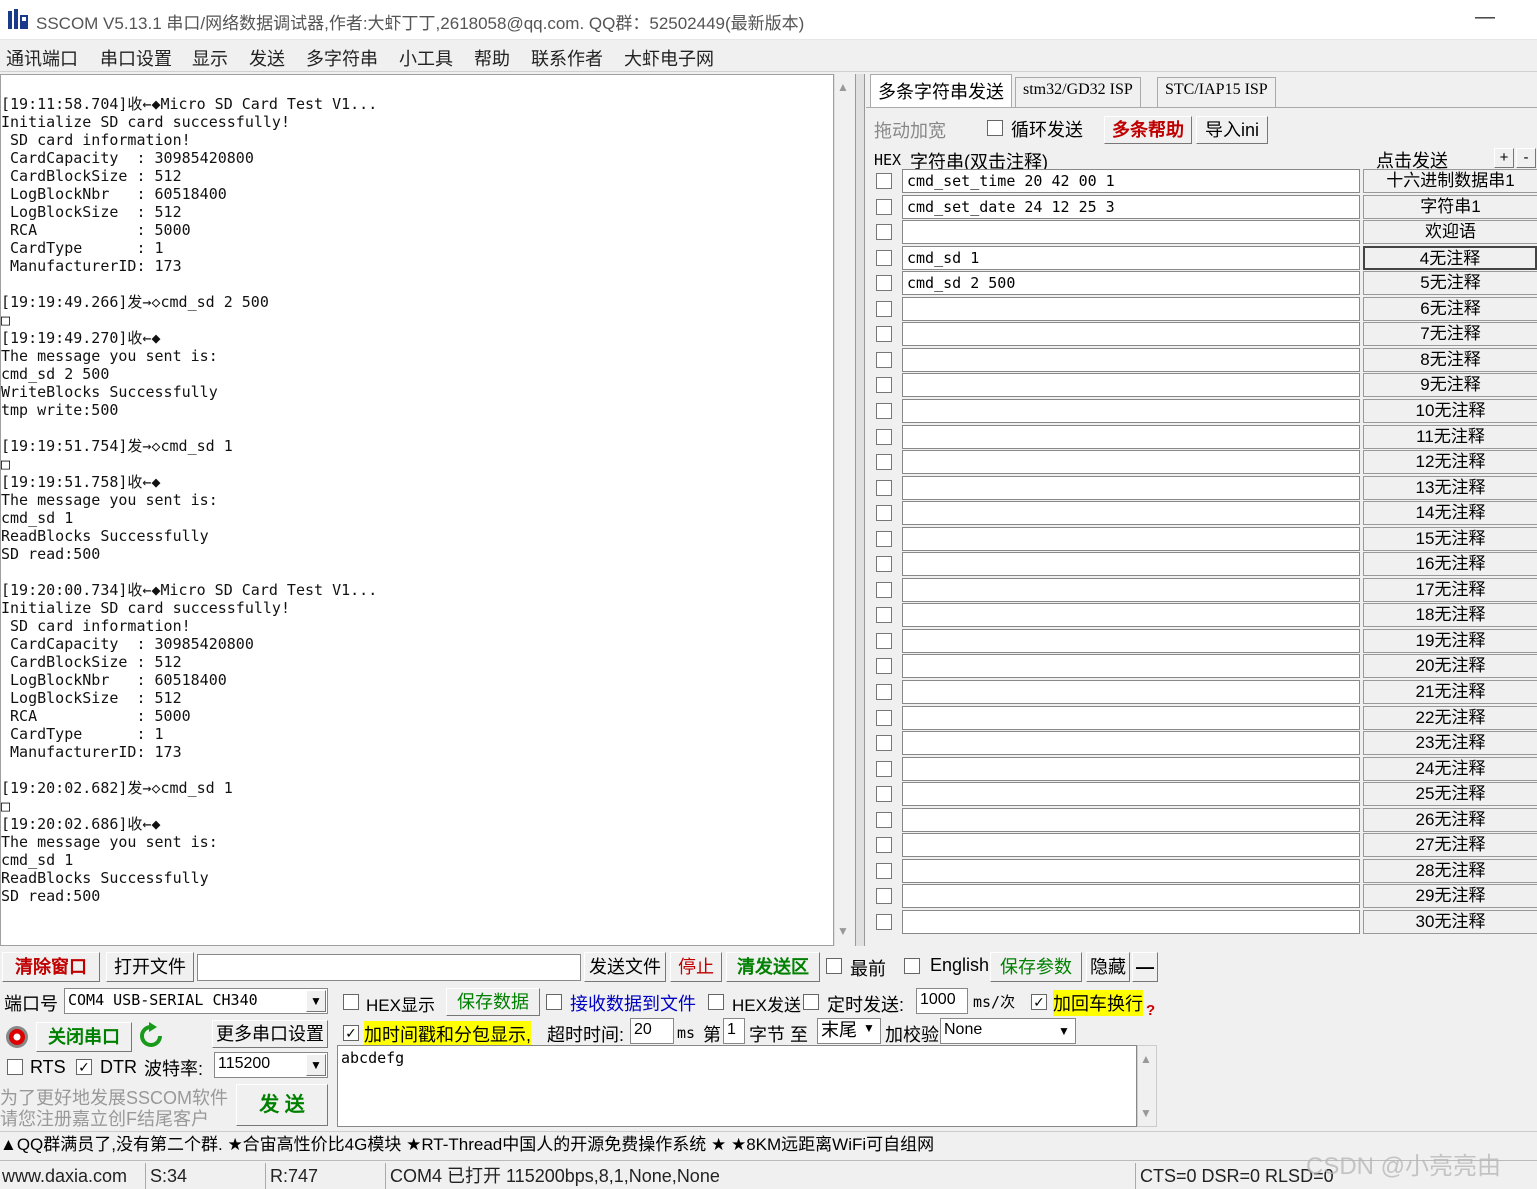 The image size is (1537, 1189). I want to click on recv-to-file-checkbox, so click(554, 1002).